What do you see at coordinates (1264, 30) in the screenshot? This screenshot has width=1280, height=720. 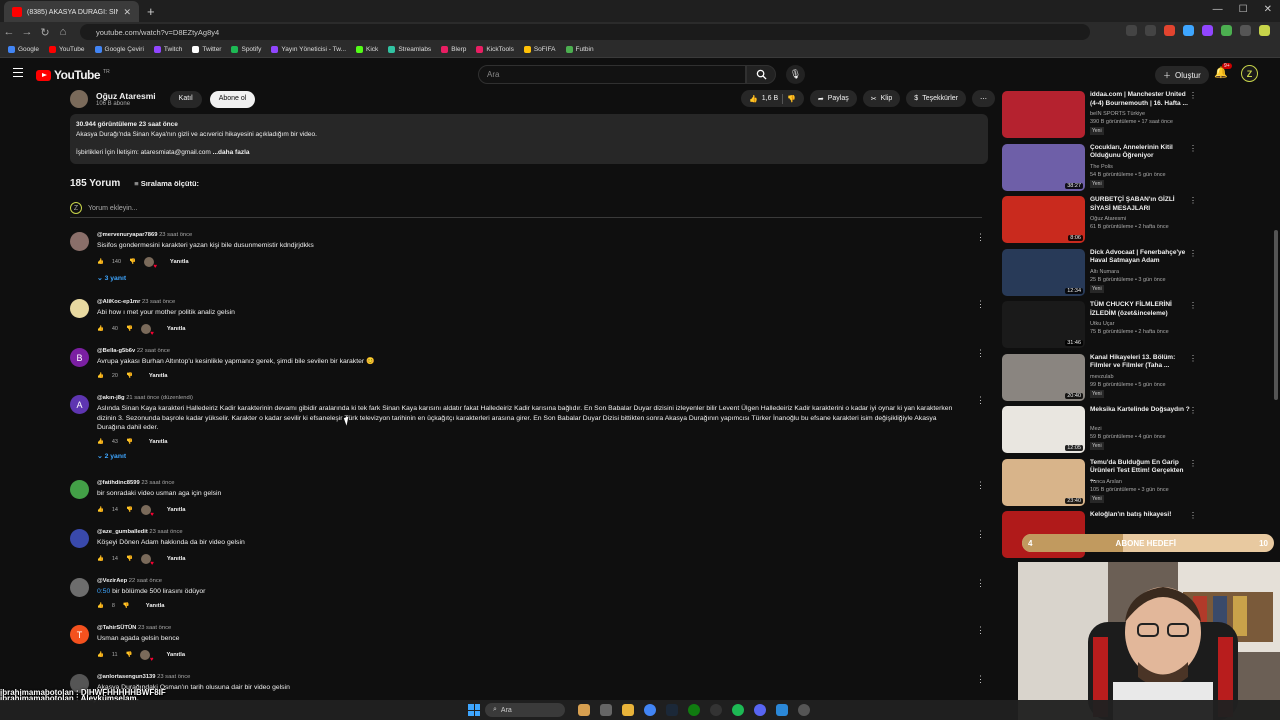 I see `profile-icon` at bounding box center [1264, 30].